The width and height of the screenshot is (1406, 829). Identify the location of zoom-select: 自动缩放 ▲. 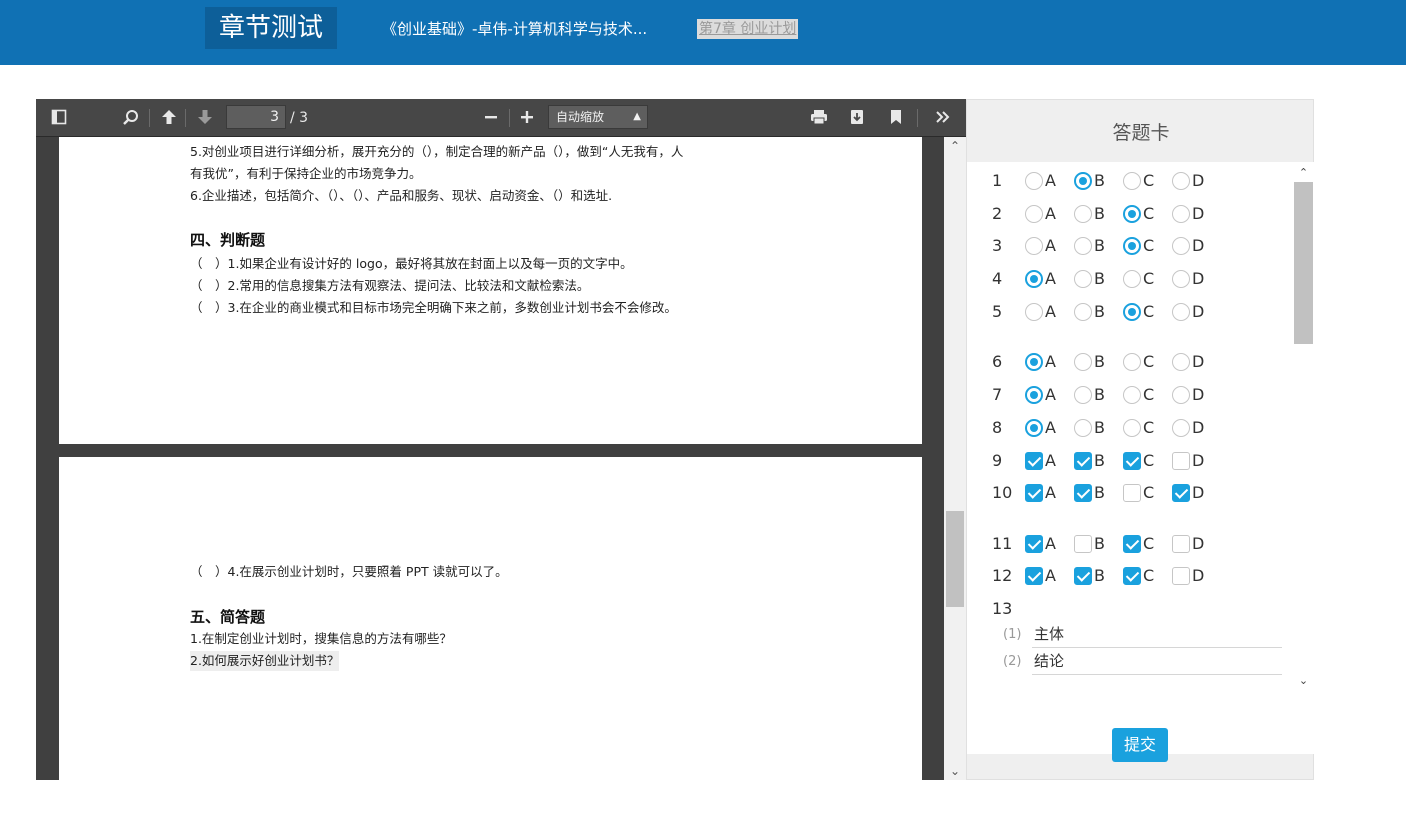
(598, 117).